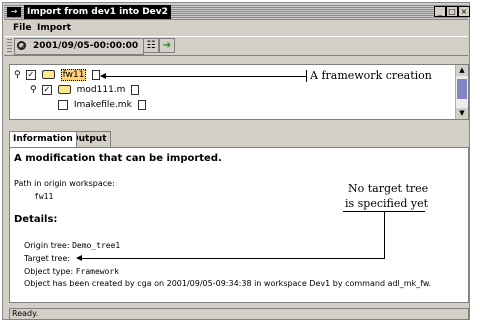 This screenshot has height=330, width=480. I want to click on title-bar: → Import from dev1 into Dev2 _ □ ×, so click(237, 12).